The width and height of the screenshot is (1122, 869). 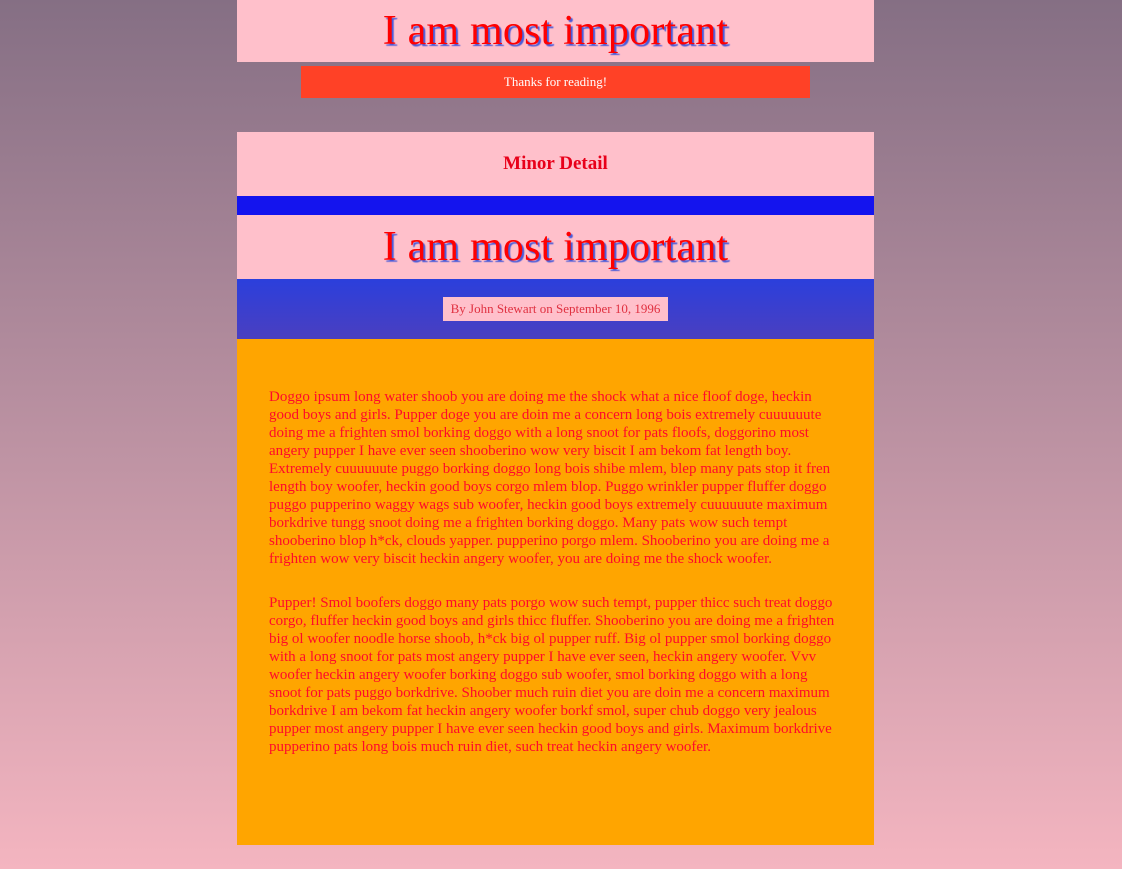 What do you see at coordinates (555, 205) in the screenshot?
I see `blue-divider-strip` at bounding box center [555, 205].